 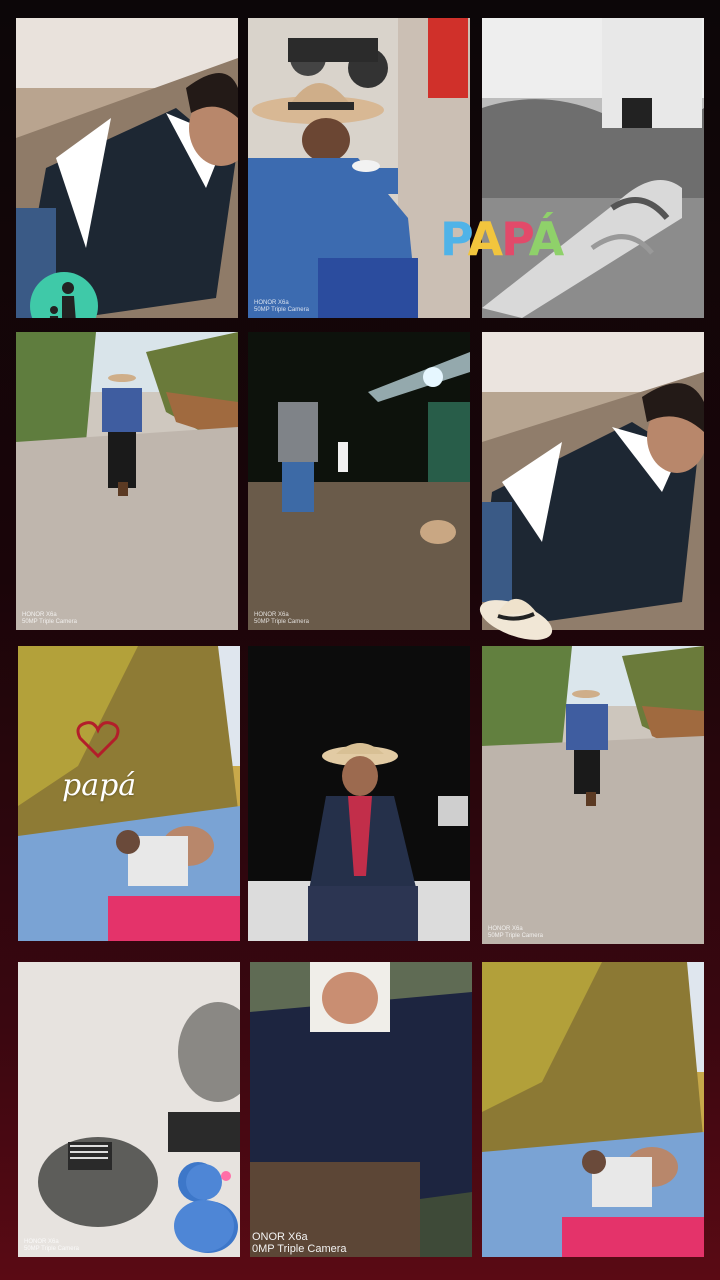 What do you see at coordinates (502, 239) in the screenshot?
I see `papa-title-sticker: PAPÁ` at bounding box center [502, 239].